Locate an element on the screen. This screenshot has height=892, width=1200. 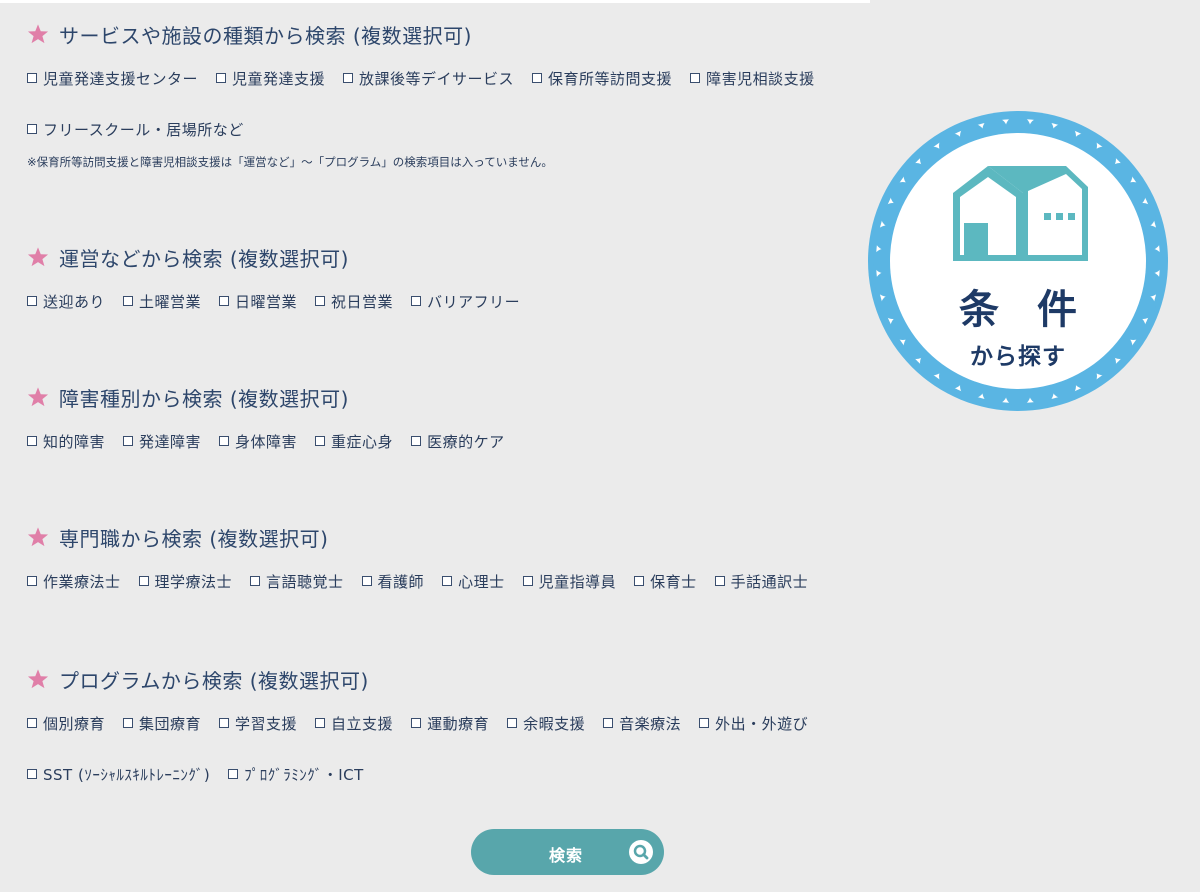
option-disabled-child-consultation: 障害児相談支援 is located at coordinates (752, 78).